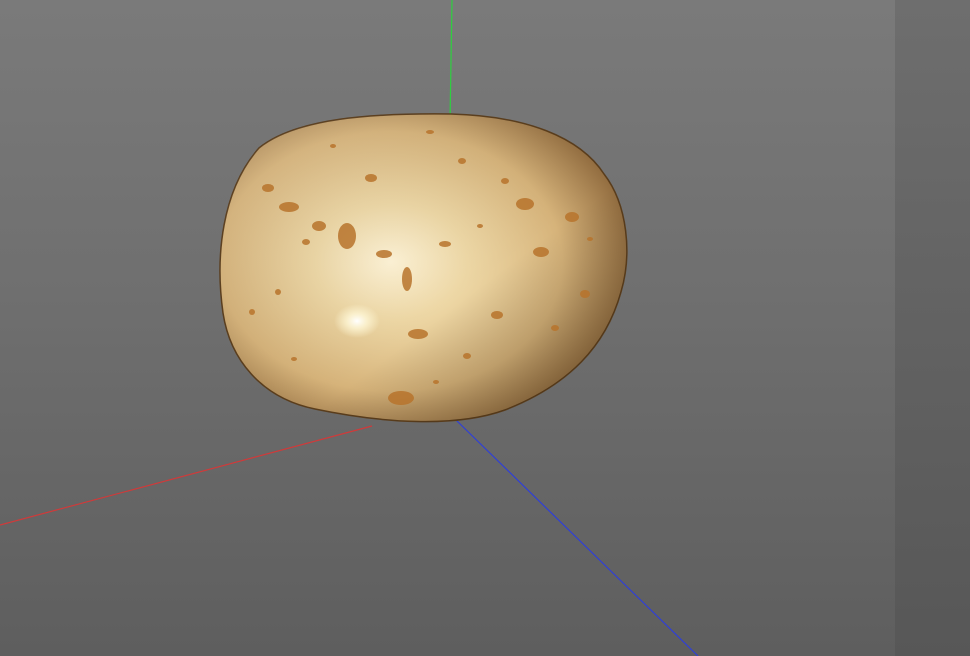 This screenshot has height=656, width=970. I want to click on x-axis-line, so click(186, 475).